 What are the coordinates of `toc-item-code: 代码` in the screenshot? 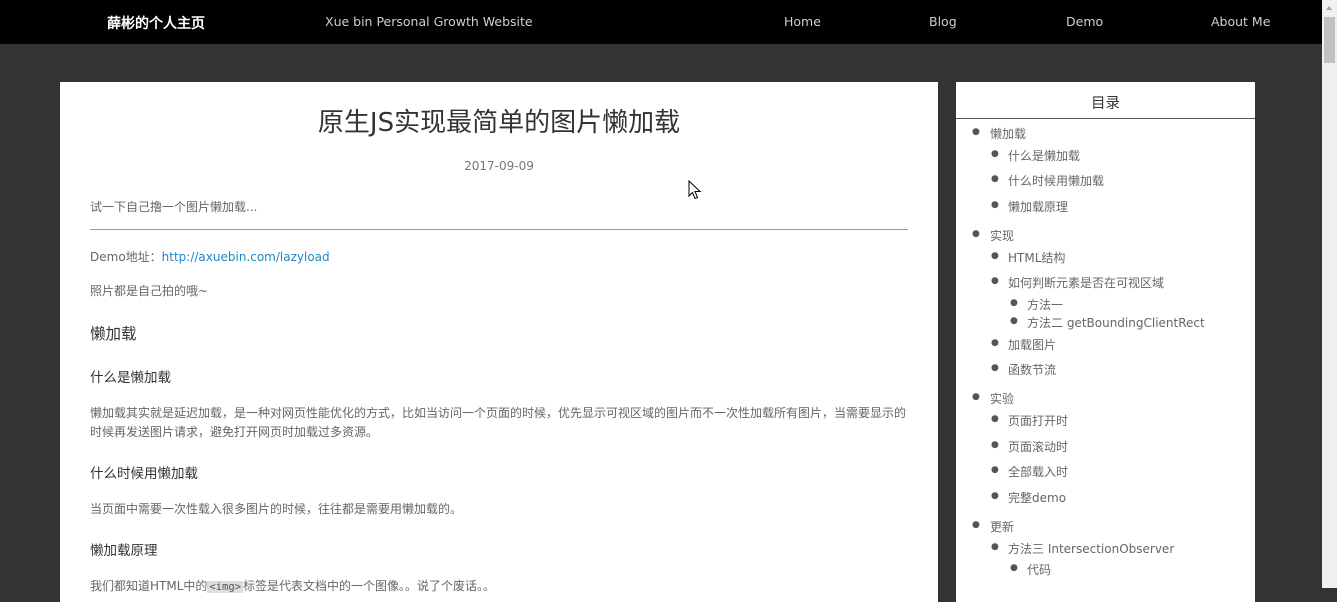 It's located at (1039, 569).